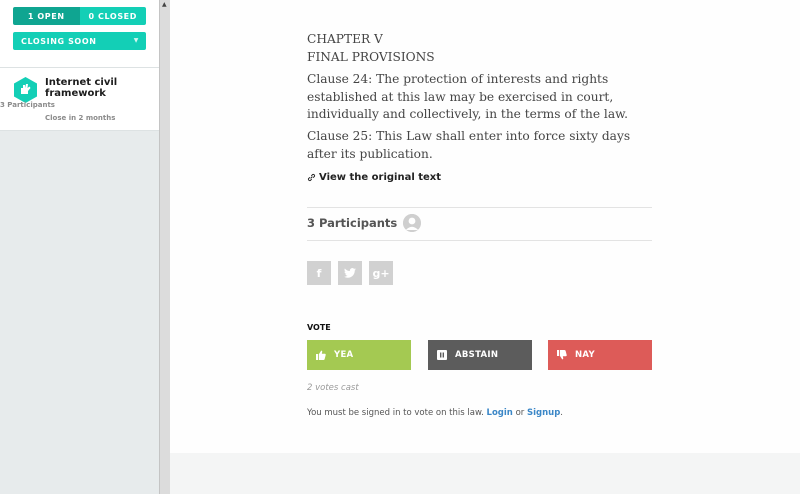 The height and width of the screenshot is (494, 800). I want to click on sidebar-filters: 1 OPEN 0 CLOSED CLOSING SOON ▼, so click(79, 33).